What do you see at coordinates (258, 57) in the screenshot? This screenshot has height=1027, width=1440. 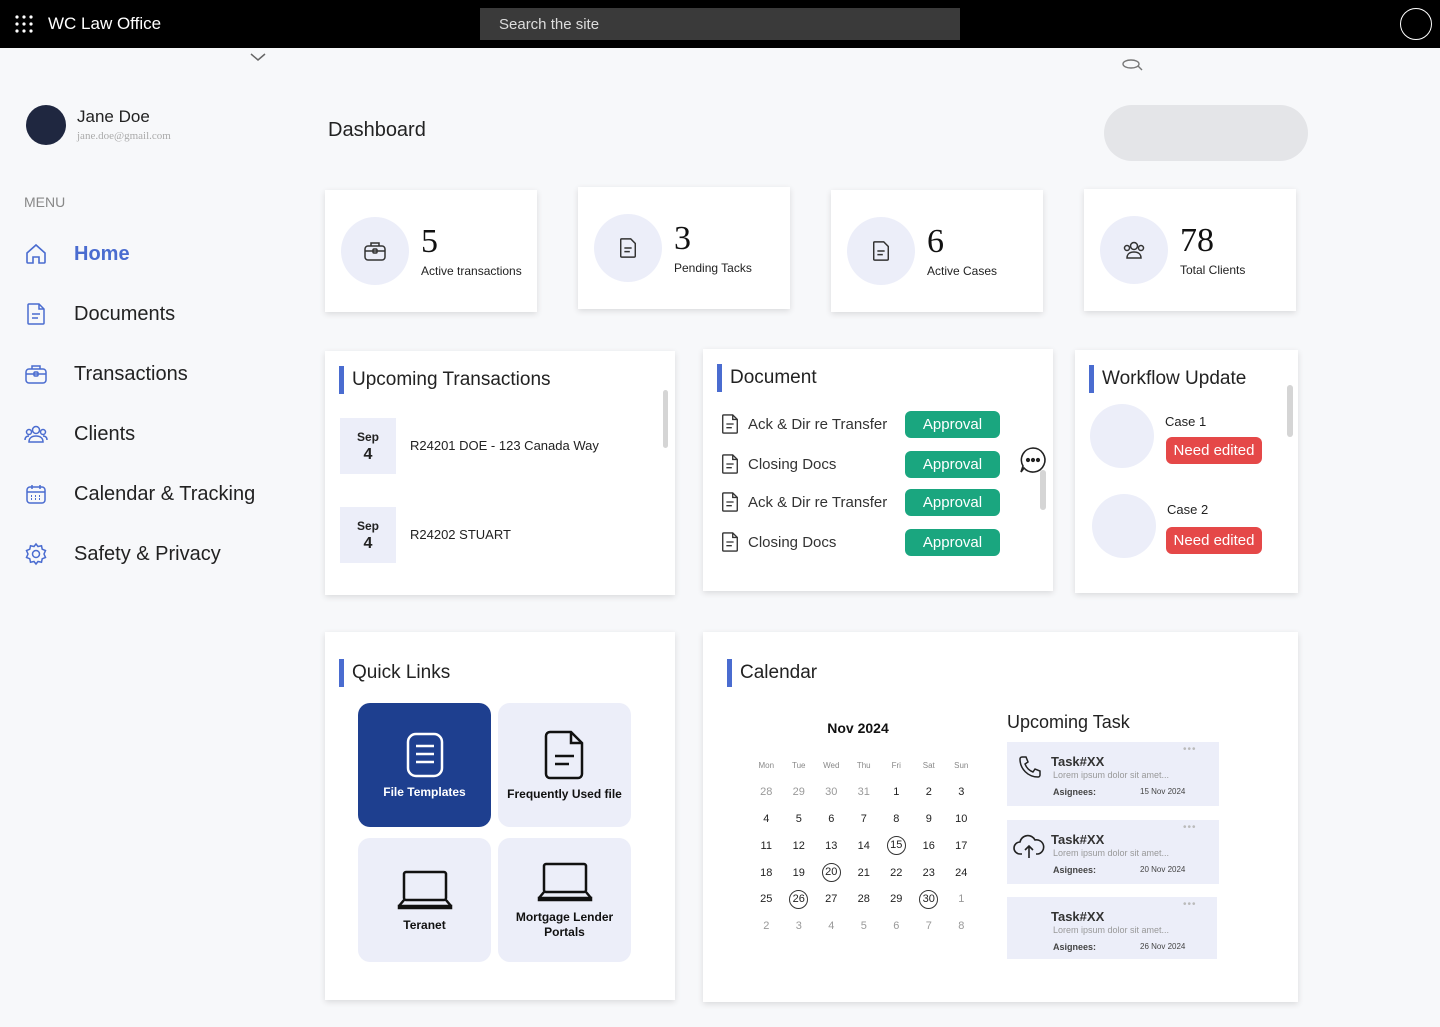 I see `chevron-down-icon` at bounding box center [258, 57].